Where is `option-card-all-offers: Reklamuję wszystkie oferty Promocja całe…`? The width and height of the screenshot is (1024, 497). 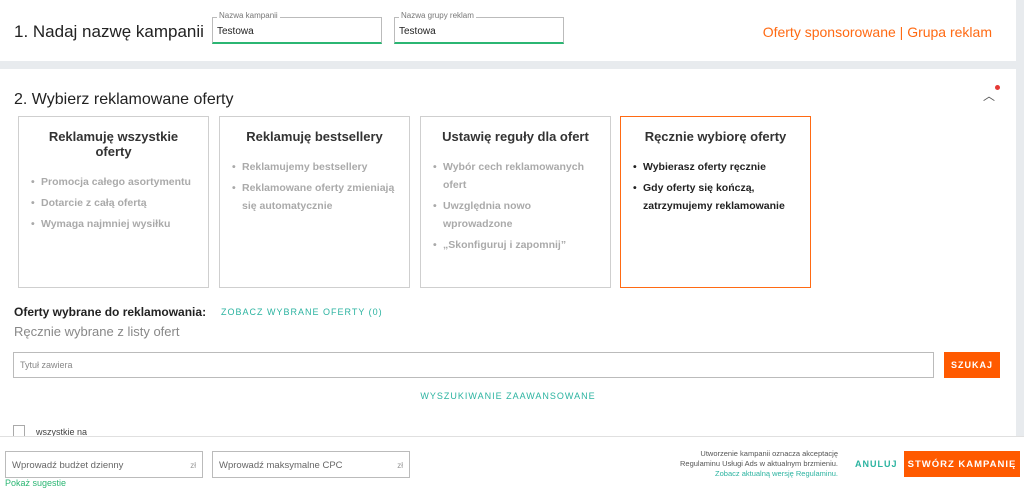 option-card-all-offers: Reklamuję wszystkie oferty Promocja całe… is located at coordinates (113, 202).